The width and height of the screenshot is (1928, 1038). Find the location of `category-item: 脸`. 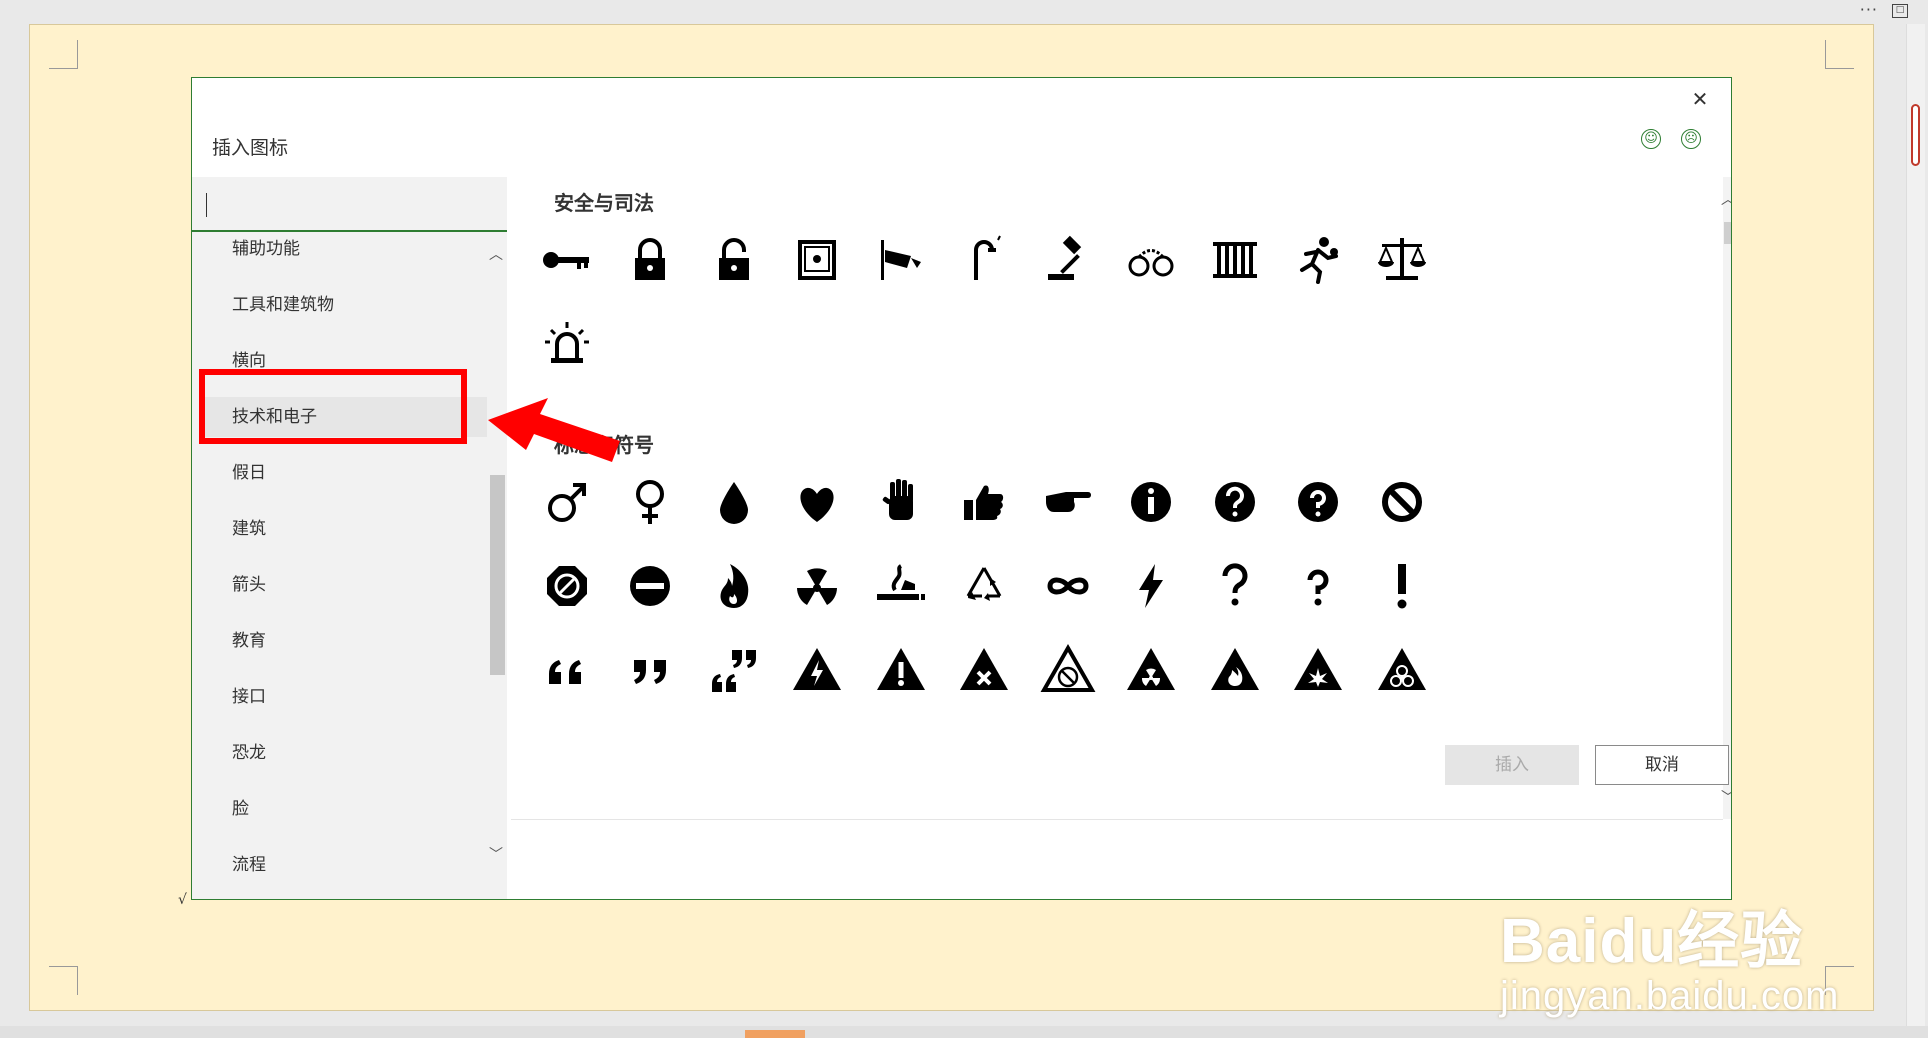

category-item: 脸 is located at coordinates (240, 809).